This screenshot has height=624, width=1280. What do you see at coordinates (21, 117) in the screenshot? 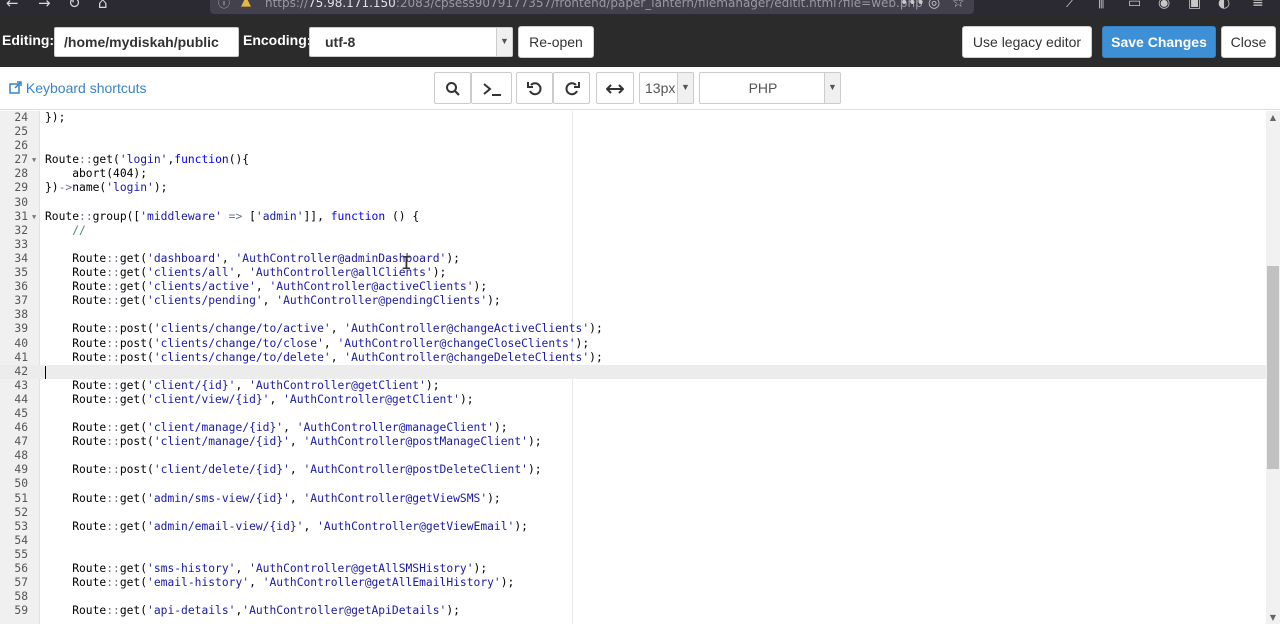
I see `line-number: 24` at bounding box center [21, 117].